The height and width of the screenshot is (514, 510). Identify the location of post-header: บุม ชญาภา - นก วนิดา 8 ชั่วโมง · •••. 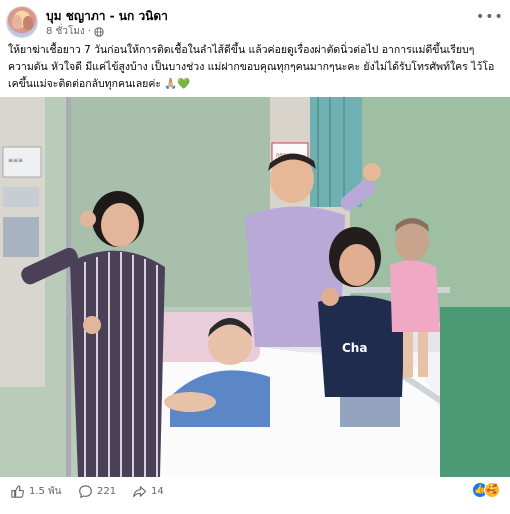
(254, 22).